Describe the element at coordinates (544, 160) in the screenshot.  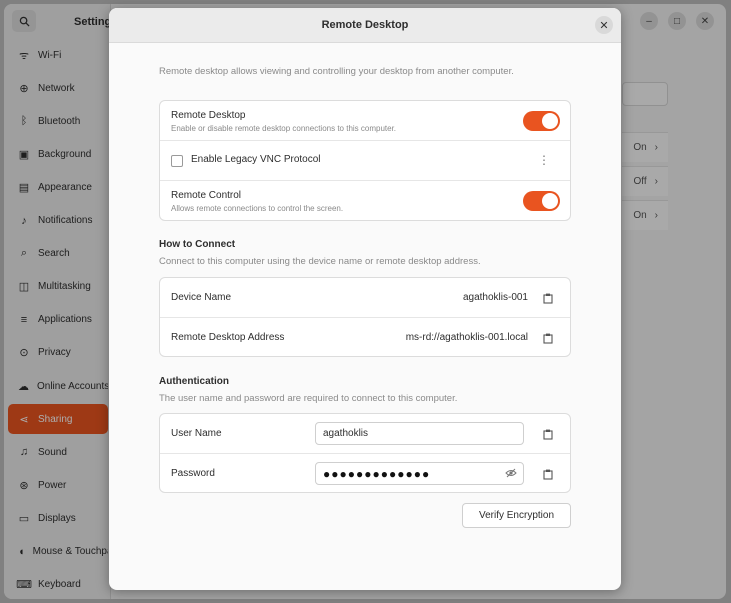
I see `more-options-icon: ⋮` at that location.